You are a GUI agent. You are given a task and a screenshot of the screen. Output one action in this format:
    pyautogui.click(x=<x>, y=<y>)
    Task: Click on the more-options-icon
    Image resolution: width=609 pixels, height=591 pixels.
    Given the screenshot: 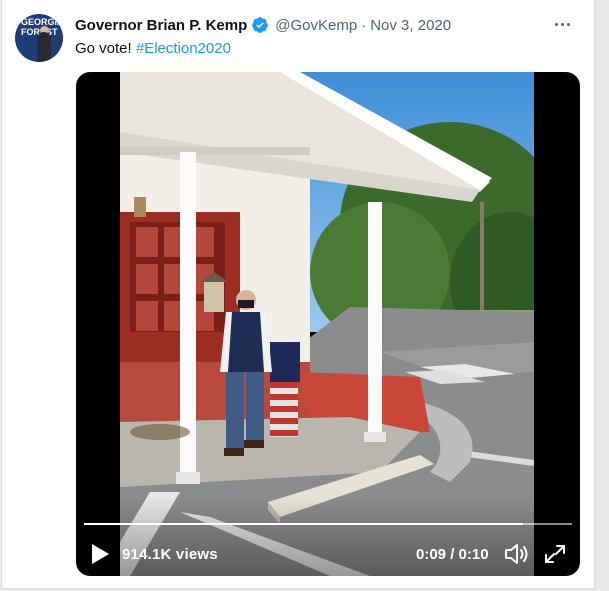 What is the action you would take?
    pyautogui.click(x=562, y=24)
    